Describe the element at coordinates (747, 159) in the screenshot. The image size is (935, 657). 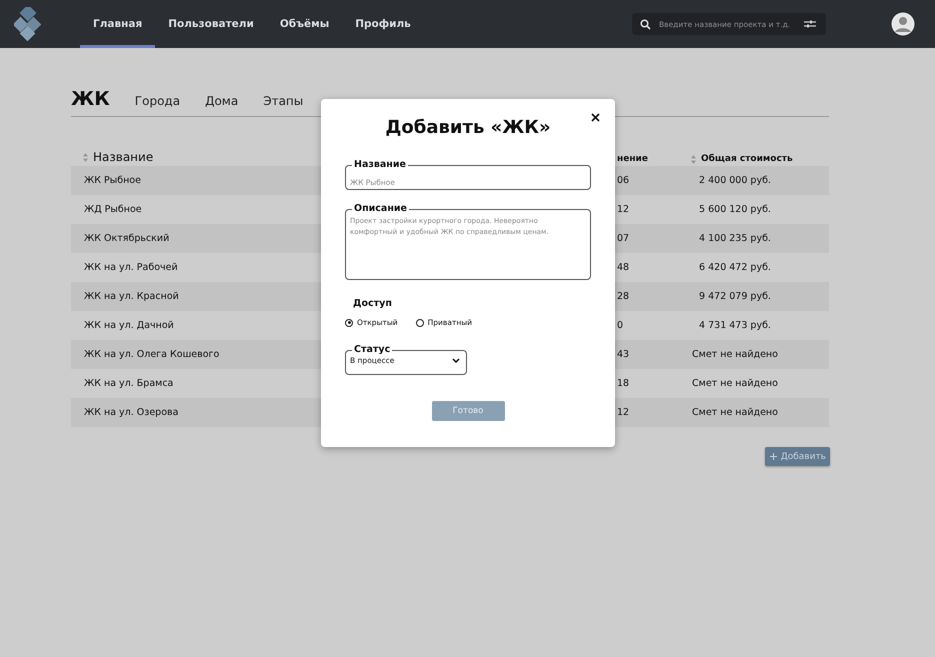
I see `column-header: Общая стоимость` at that location.